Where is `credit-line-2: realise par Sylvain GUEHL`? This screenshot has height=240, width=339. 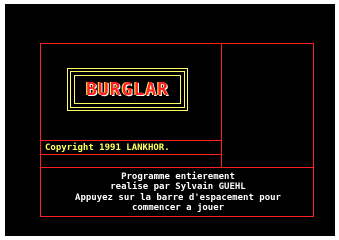 credit-line-2: realise par Sylvain GUEHL is located at coordinates (178, 187).